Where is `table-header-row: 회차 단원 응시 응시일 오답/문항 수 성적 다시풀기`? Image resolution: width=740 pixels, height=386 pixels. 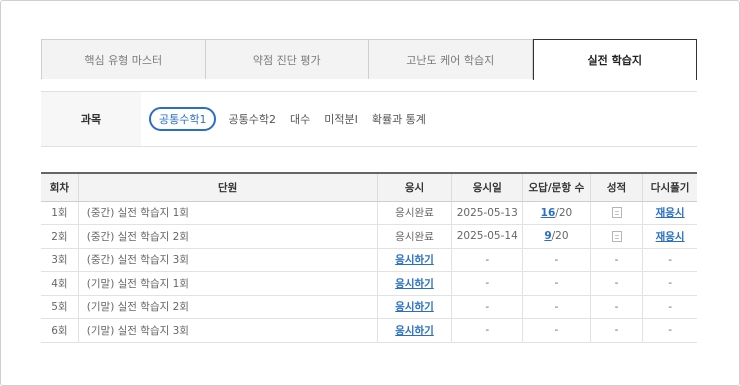
table-header-row: 회차 단원 응시 응시일 오답/문항 수 성적 다시풀기 is located at coordinates (369, 187).